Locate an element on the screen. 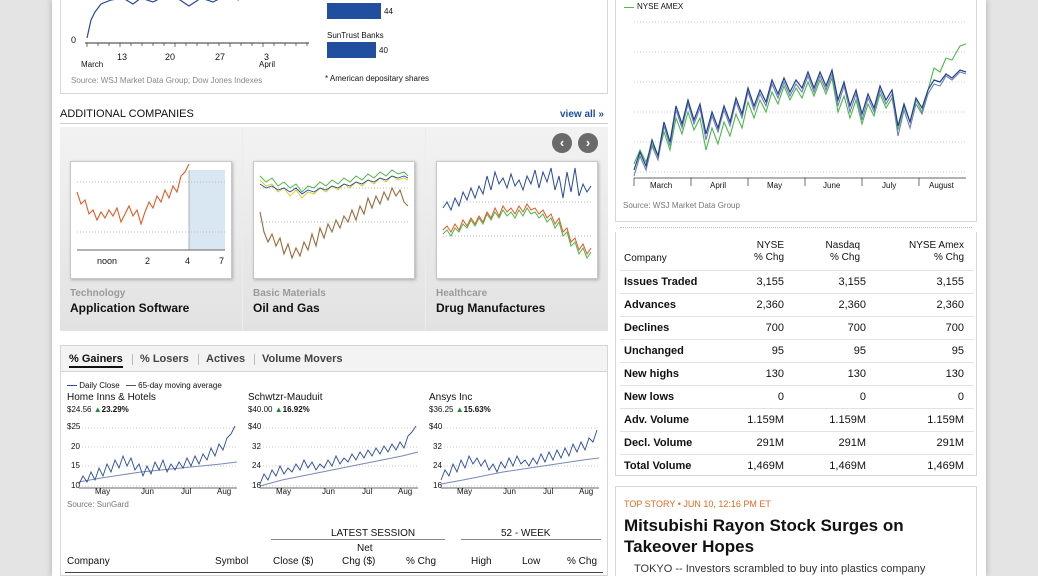  row-label: New highs is located at coordinates (652, 374).